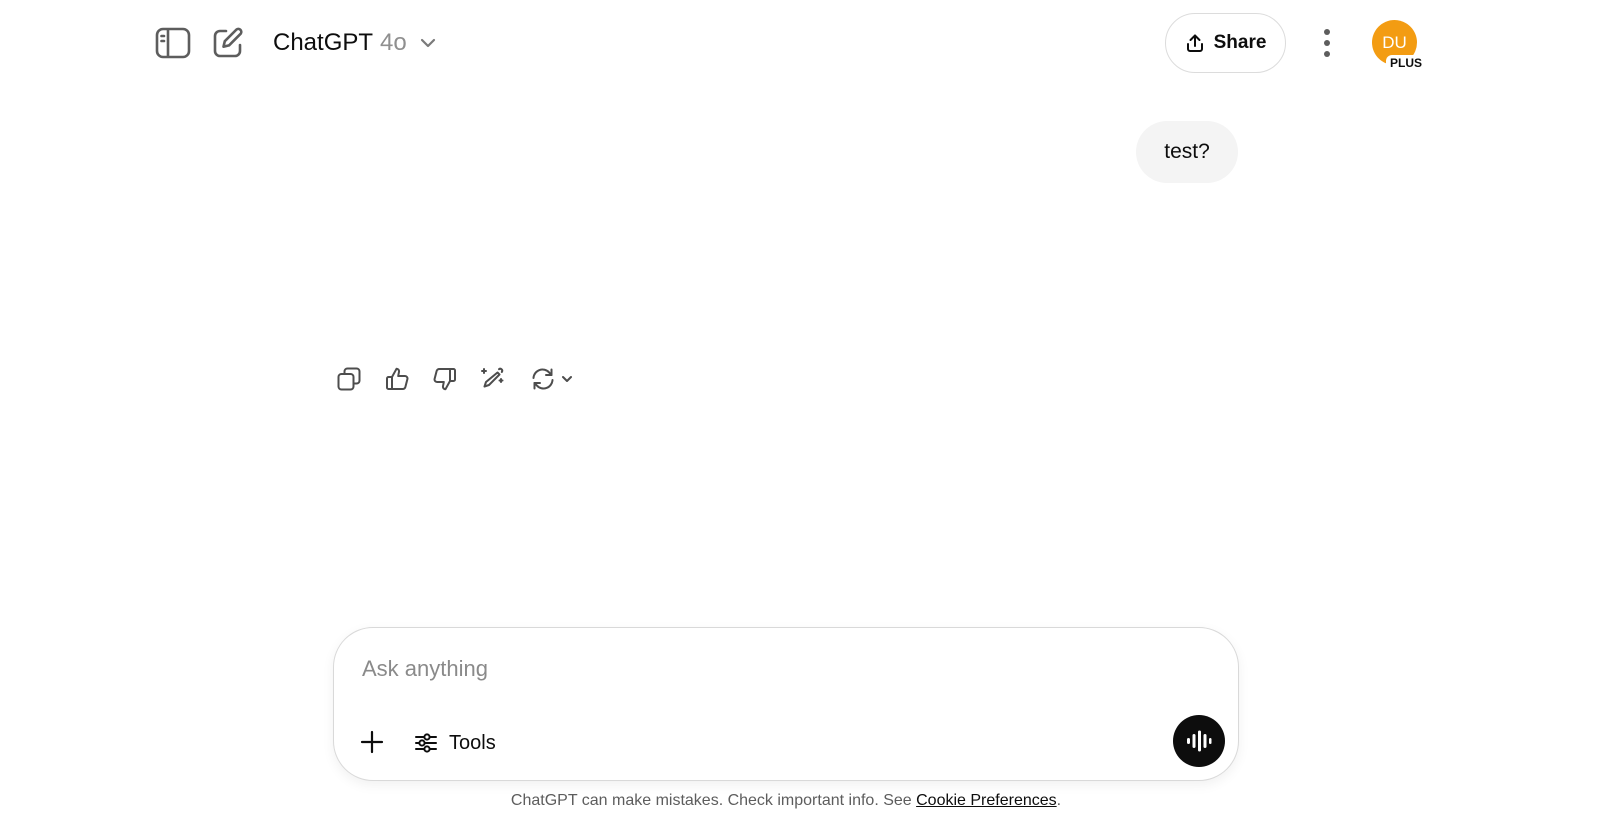 This screenshot has height=840, width=1600. Describe the element at coordinates (762, 669) in the screenshot. I see `prompt-input` at that location.